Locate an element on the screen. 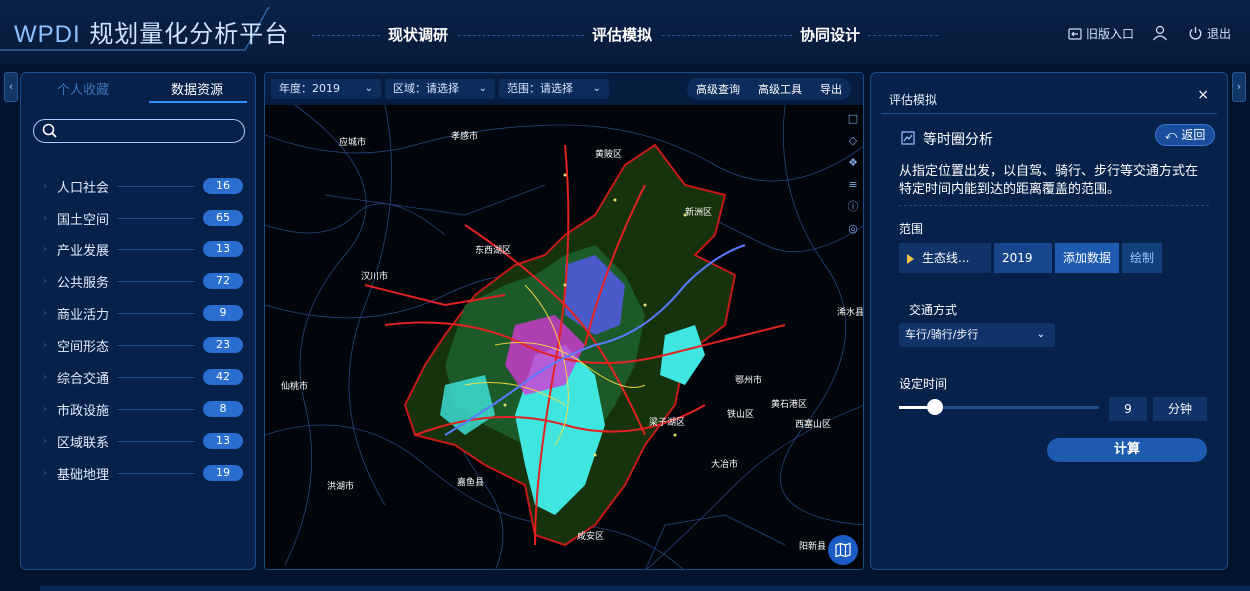  back-label: 返回 is located at coordinates (1193, 135).